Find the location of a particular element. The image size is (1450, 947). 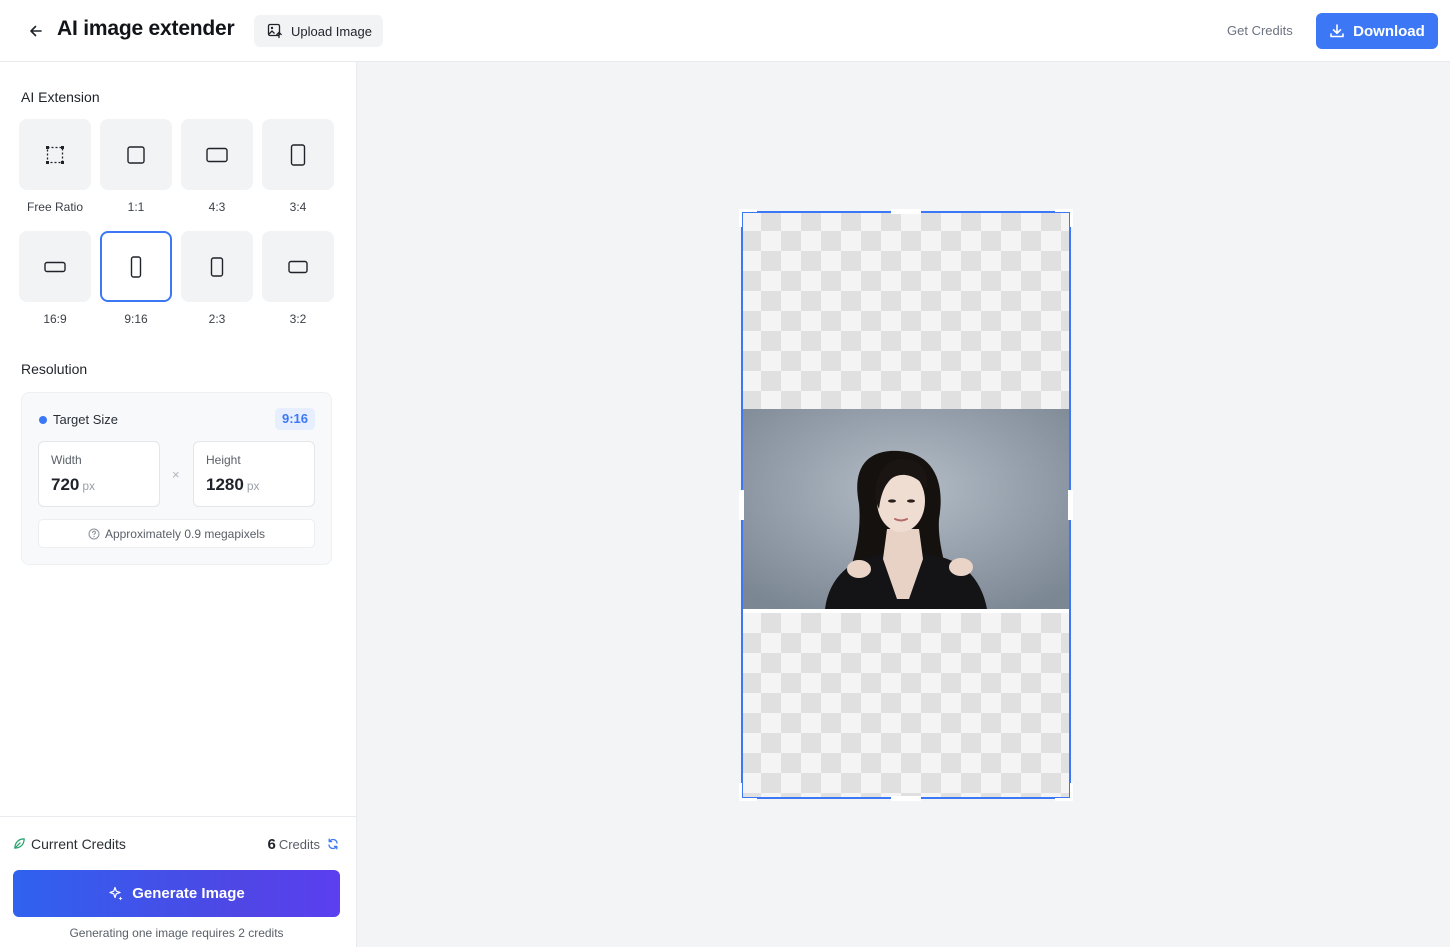

width-field: Width 720 px is located at coordinates (99, 474).